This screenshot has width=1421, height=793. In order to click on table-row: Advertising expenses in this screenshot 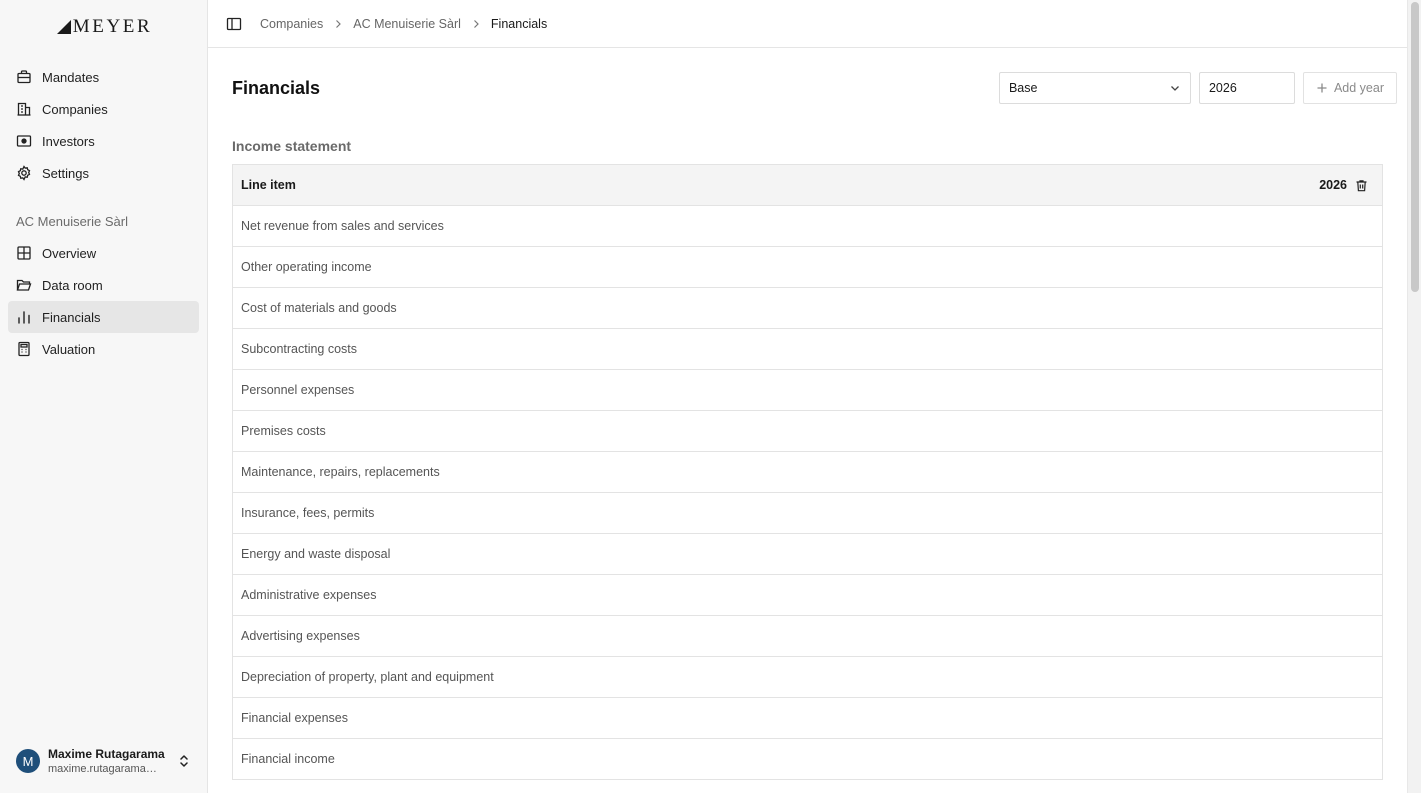, I will do `click(807, 636)`.